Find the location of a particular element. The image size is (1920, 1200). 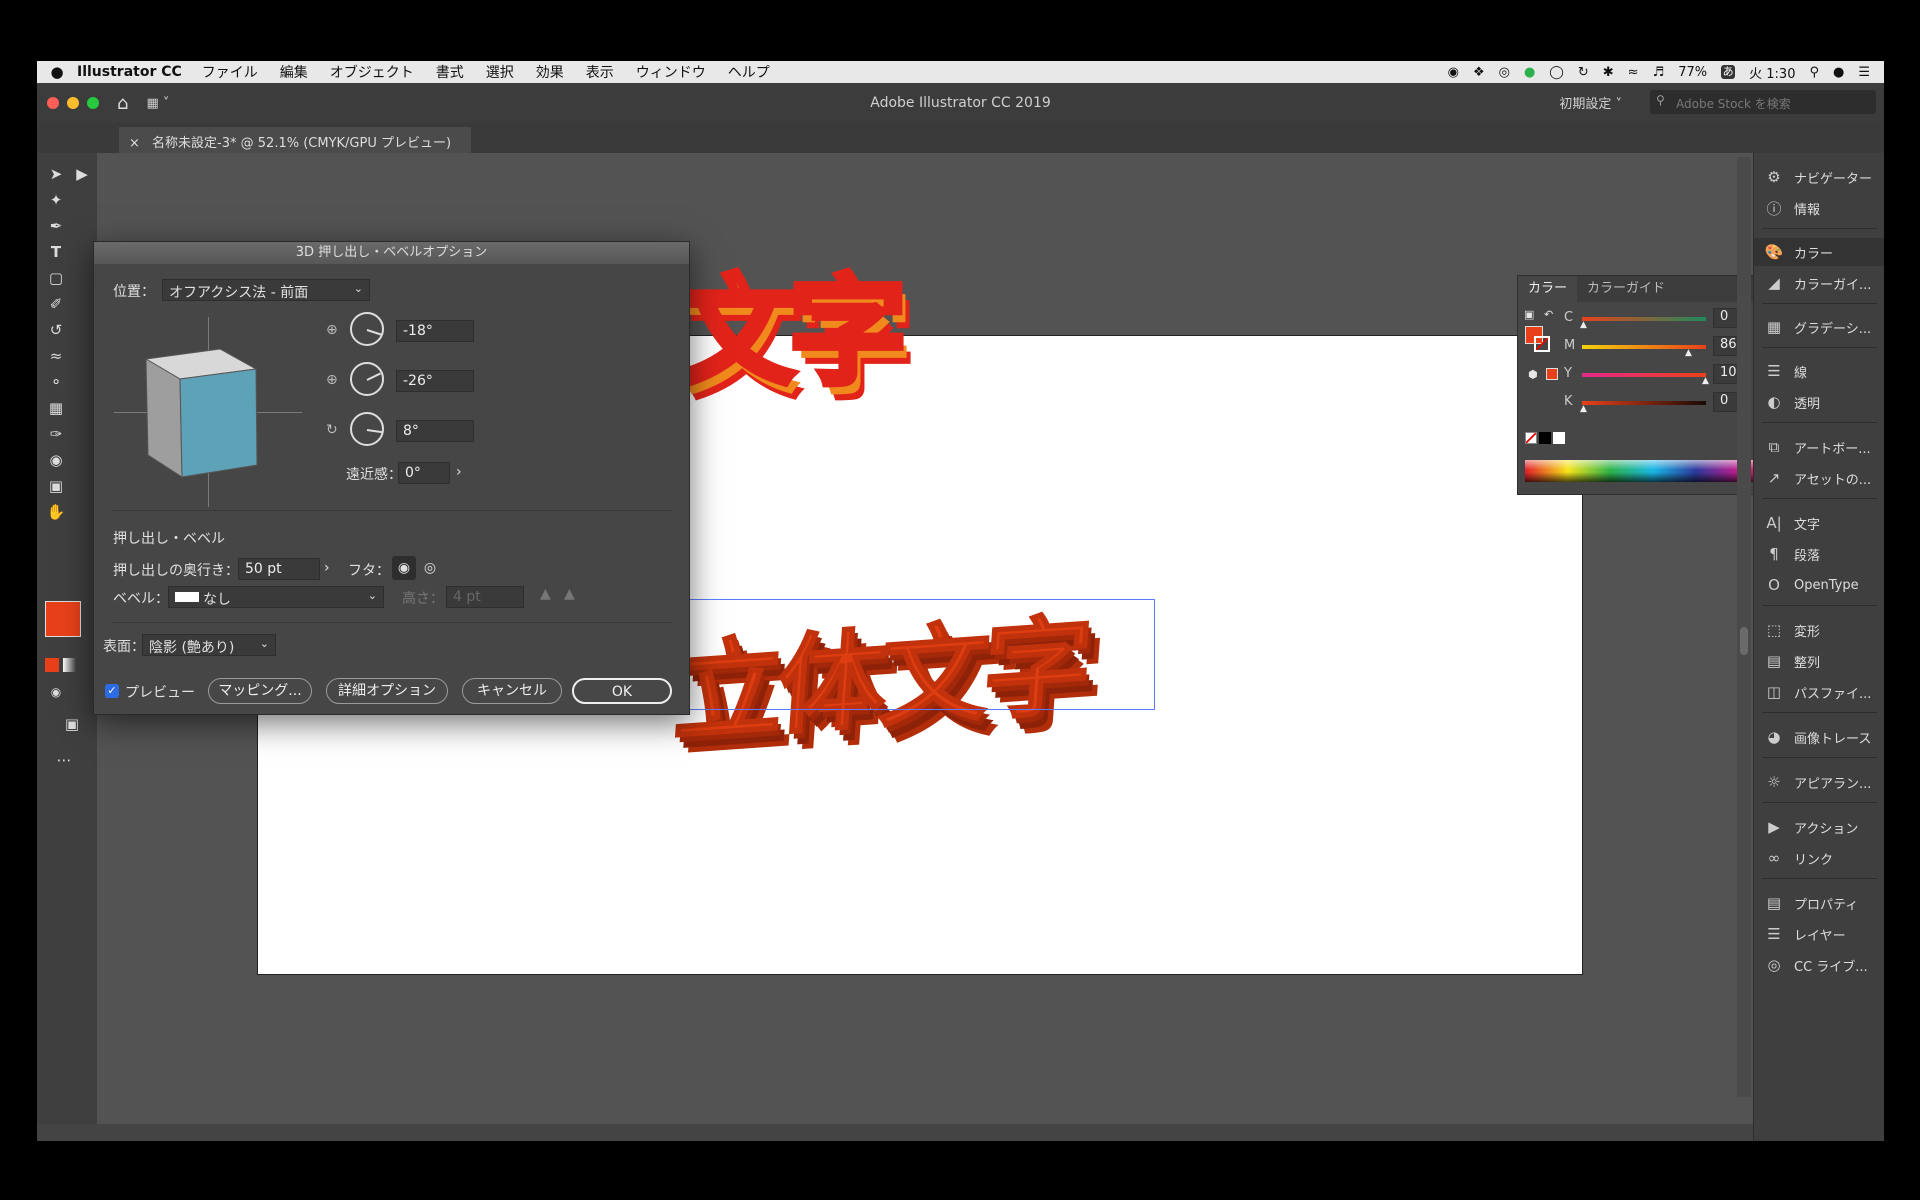

cap-off-icon: ◎ is located at coordinates (430, 568).